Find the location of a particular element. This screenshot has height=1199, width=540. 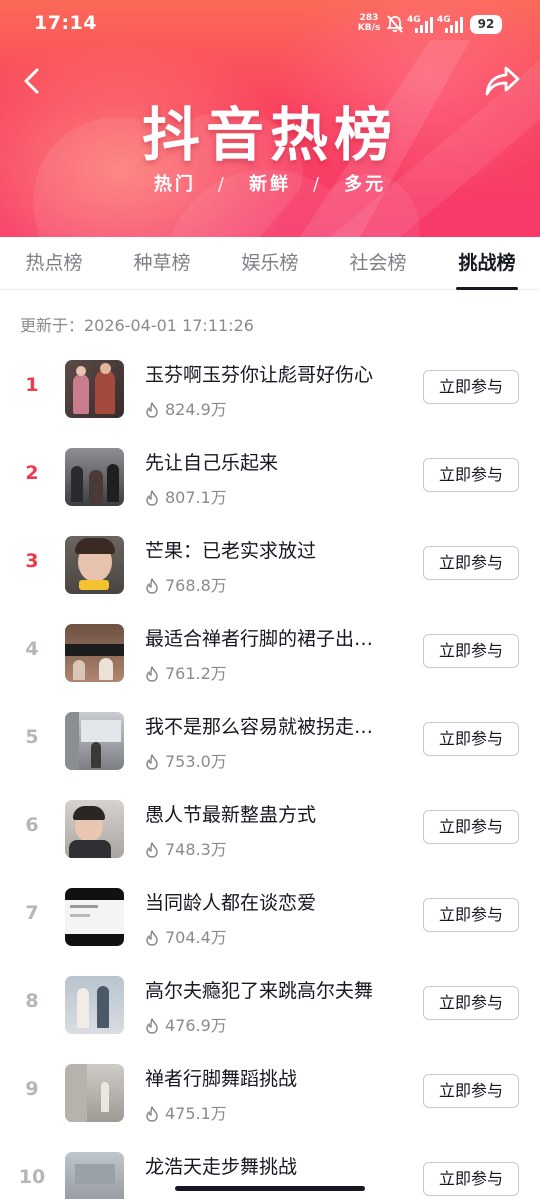

rank-number: 9 is located at coordinates (32, 1089).